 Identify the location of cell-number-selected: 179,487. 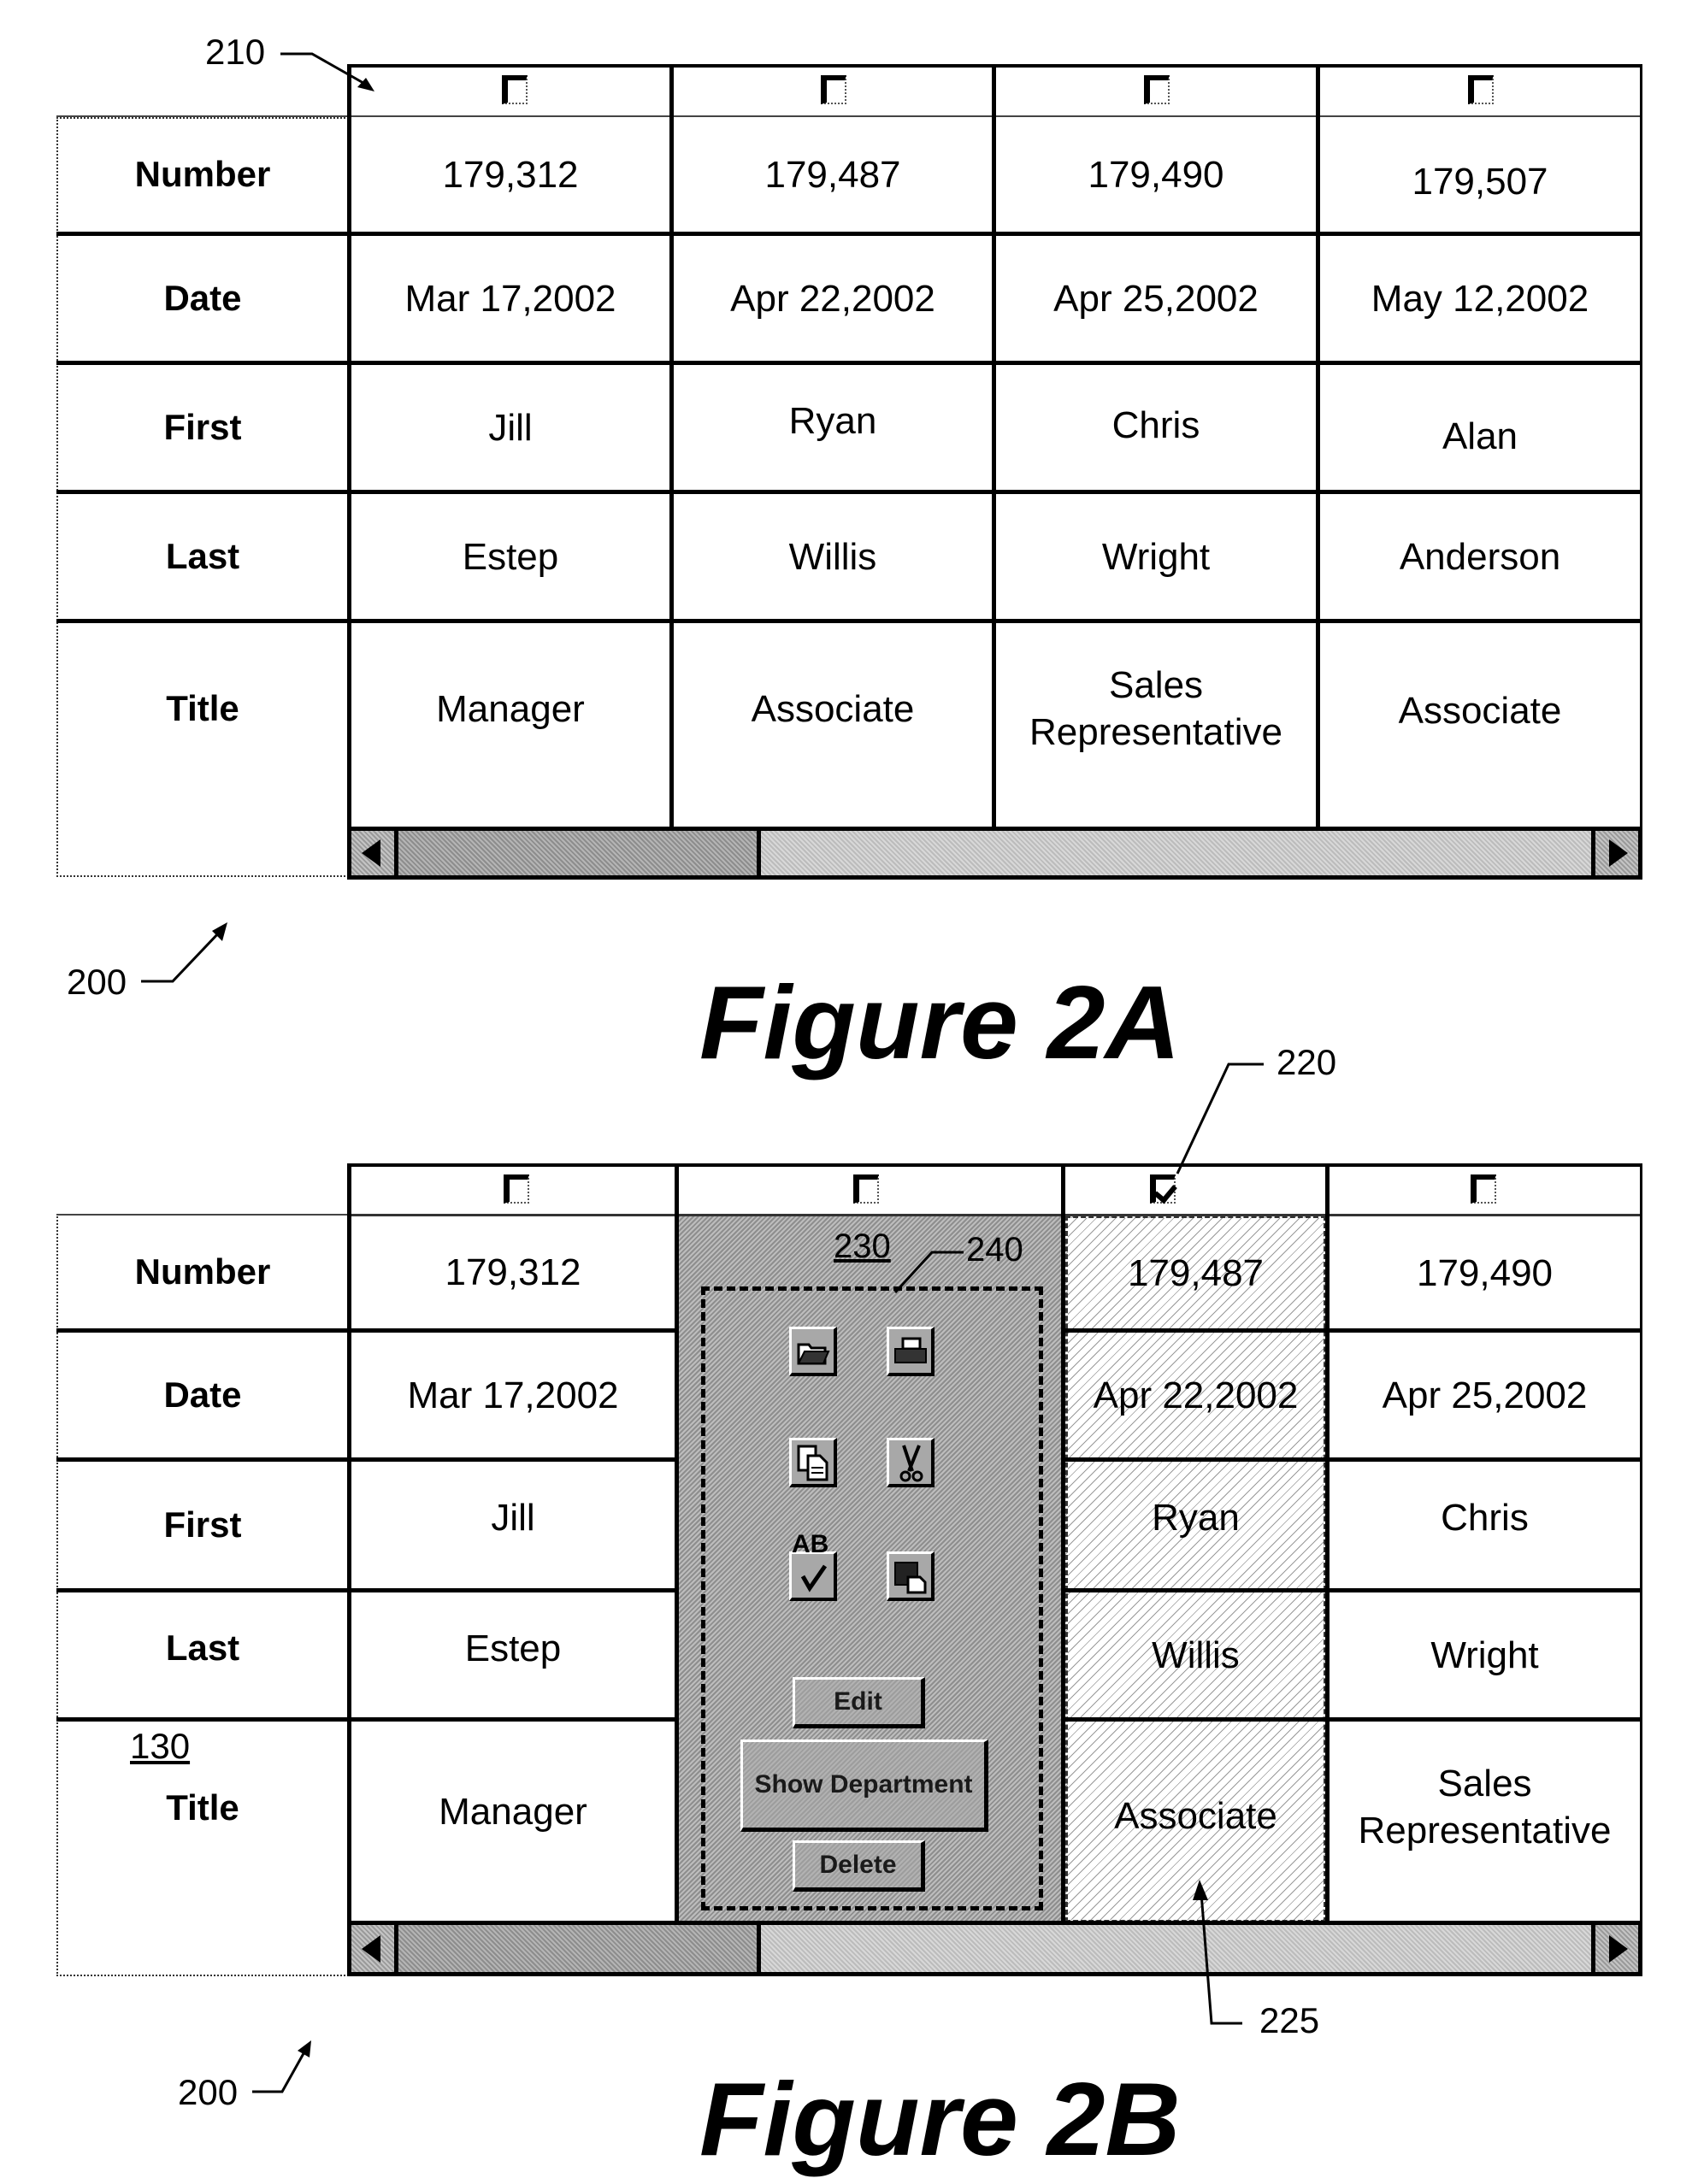
(1195, 1273).